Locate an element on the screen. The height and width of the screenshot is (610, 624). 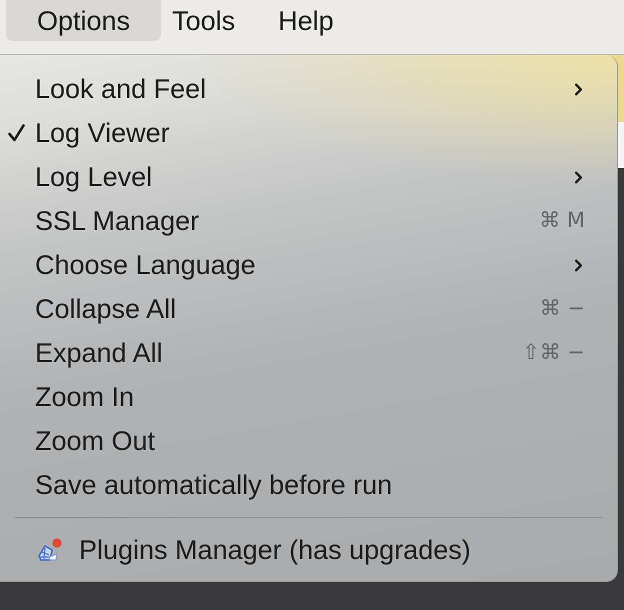
menu-item-label: Choose Language is located at coordinates (145, 265).